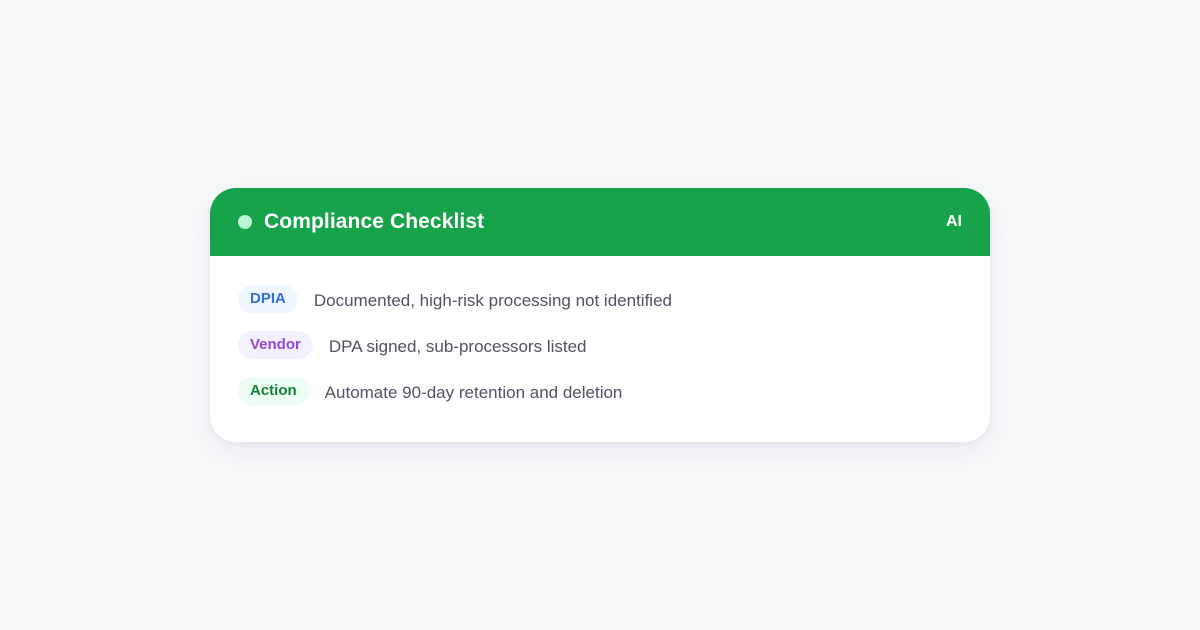  I want to click on dpia-tag: DPIA, so click(268, 299).